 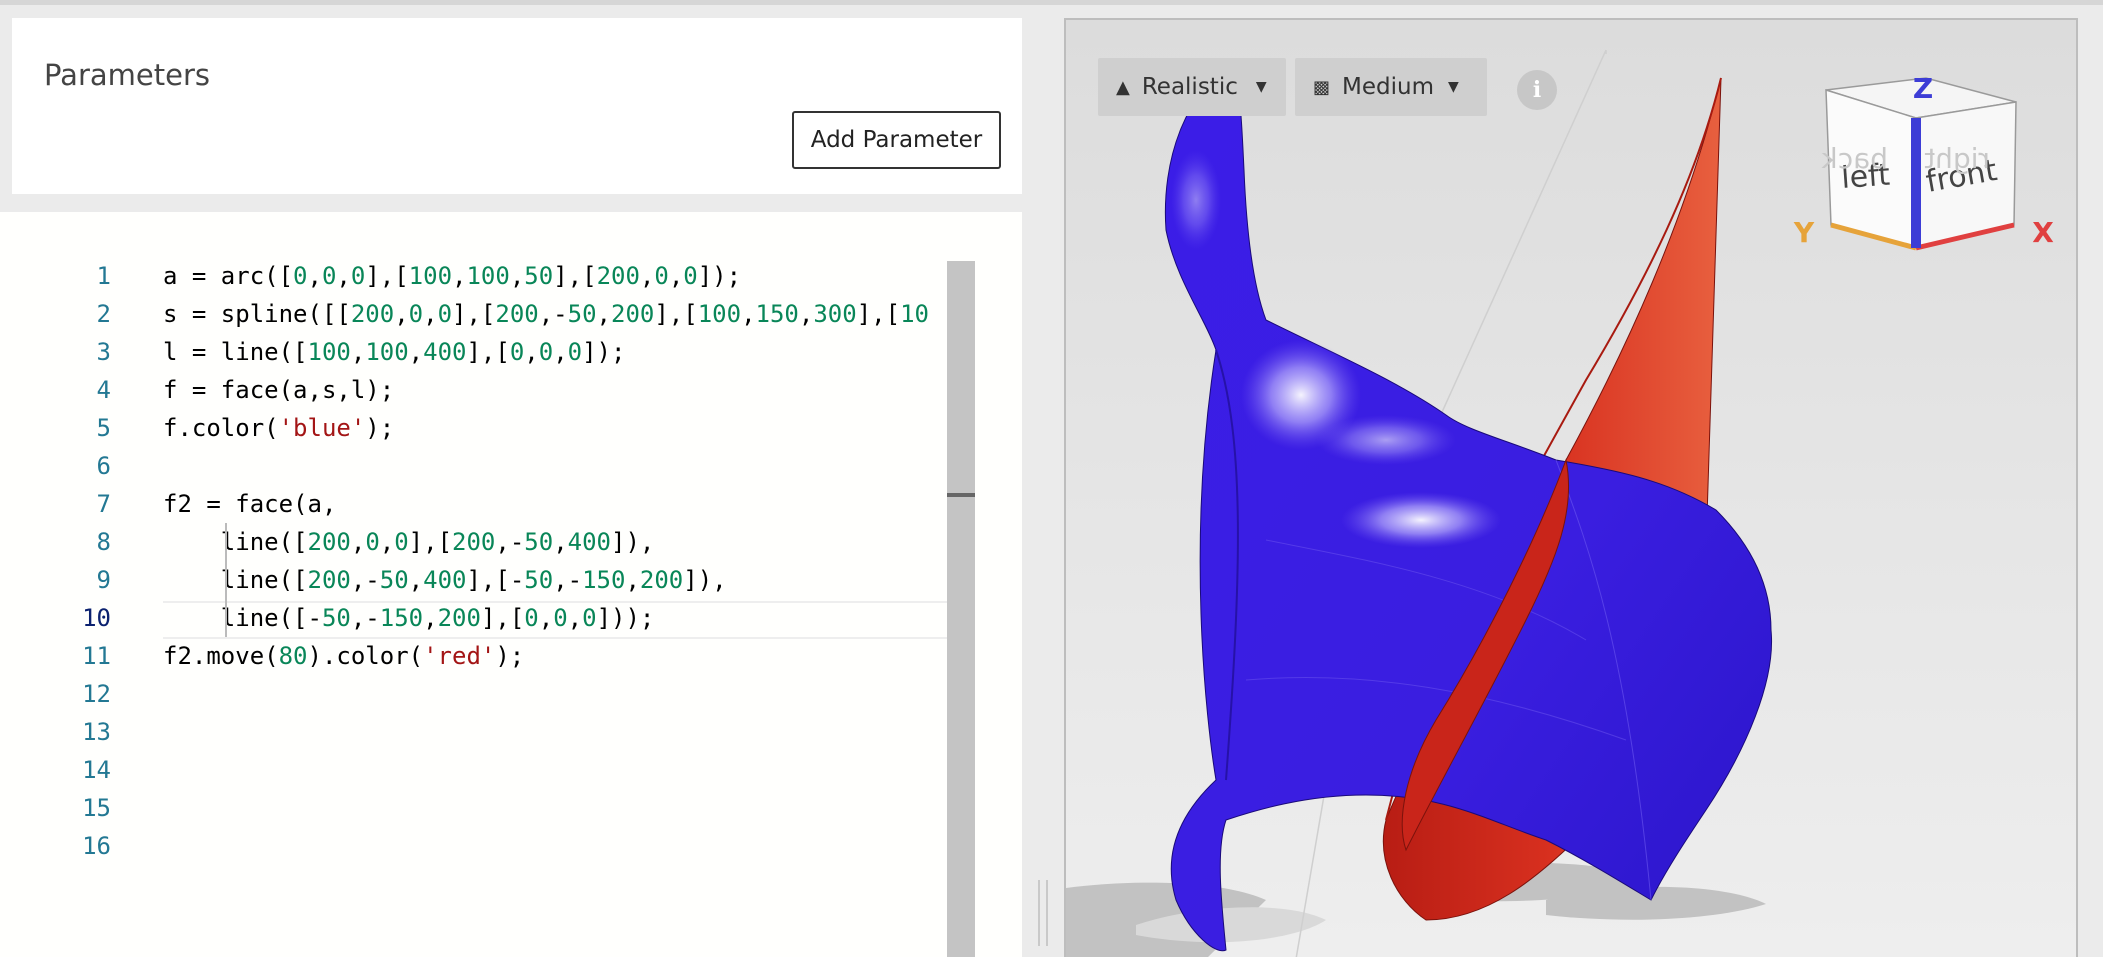 What do you see at coordinates (322, 428) in the screenshot?
I see `string-token: 'blue'` at bounding box center [322, 428].